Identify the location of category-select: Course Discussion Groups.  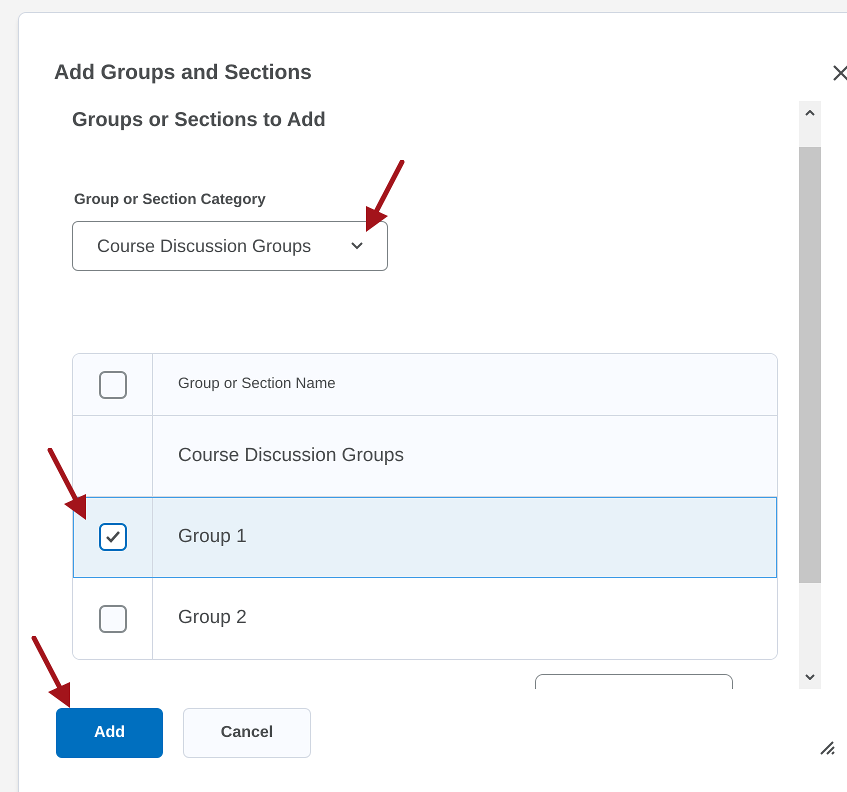
(230, 246).